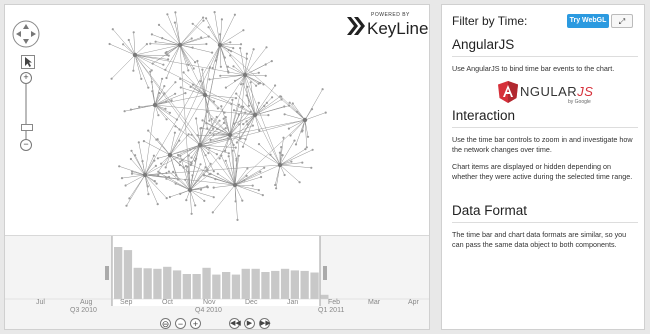  I want to click on play-icon: ▶, so click(249, 323).